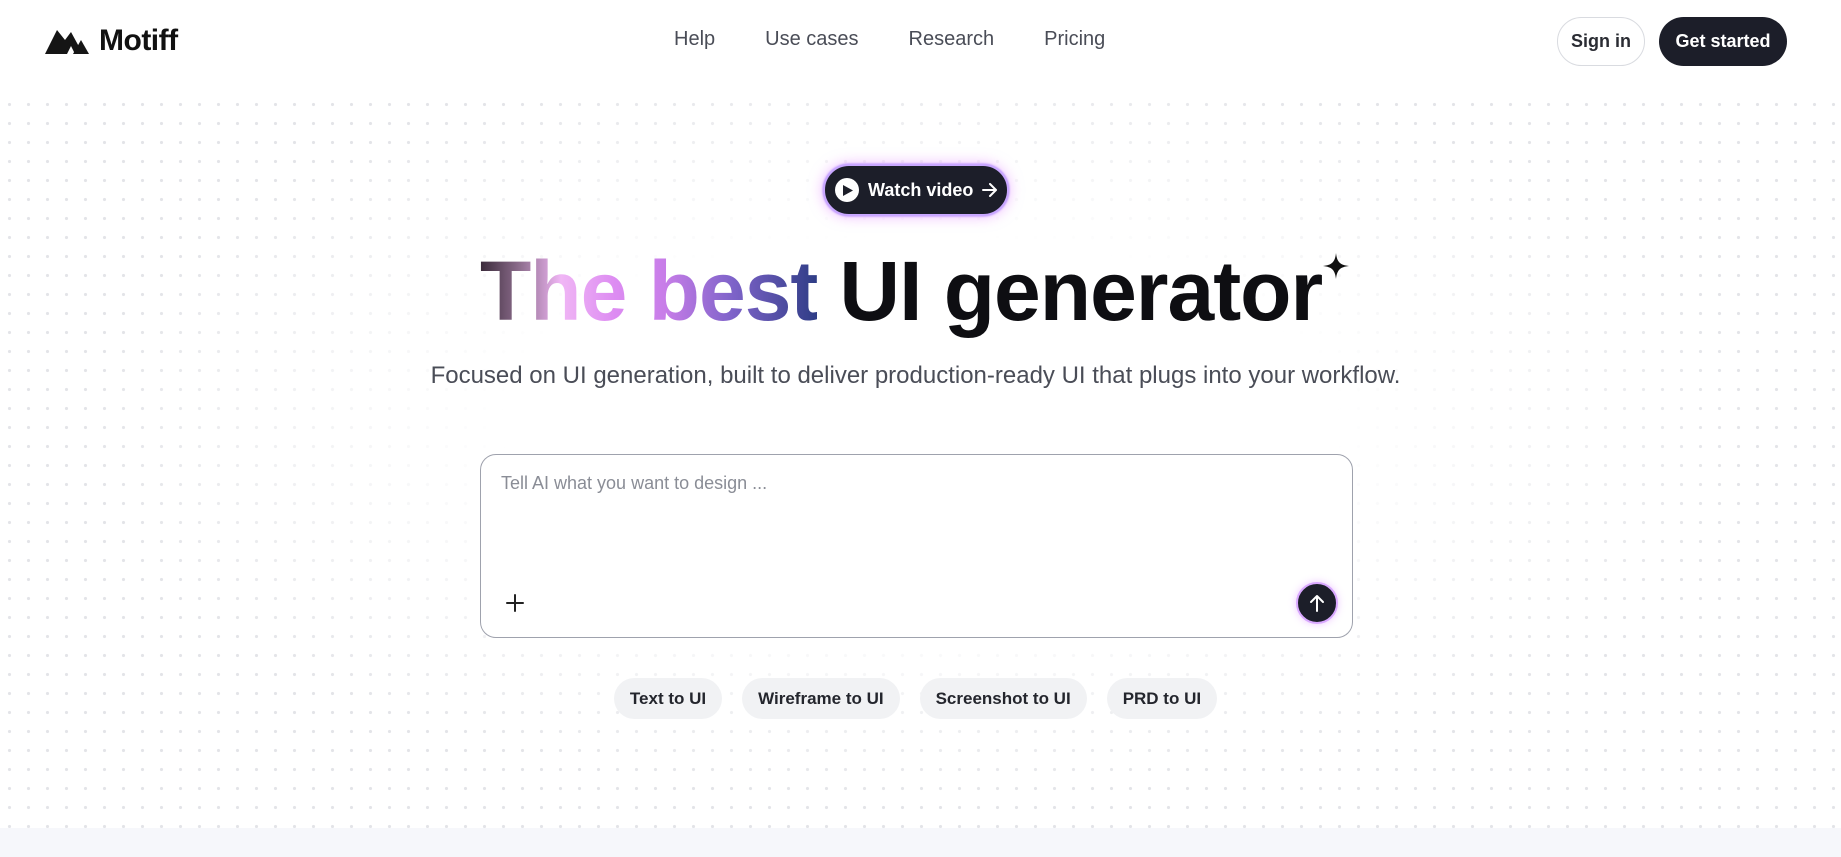 The width and height of the screenshot is (1841, 857). I want to click on hero-title: The best UI generator, so click(930, 293).